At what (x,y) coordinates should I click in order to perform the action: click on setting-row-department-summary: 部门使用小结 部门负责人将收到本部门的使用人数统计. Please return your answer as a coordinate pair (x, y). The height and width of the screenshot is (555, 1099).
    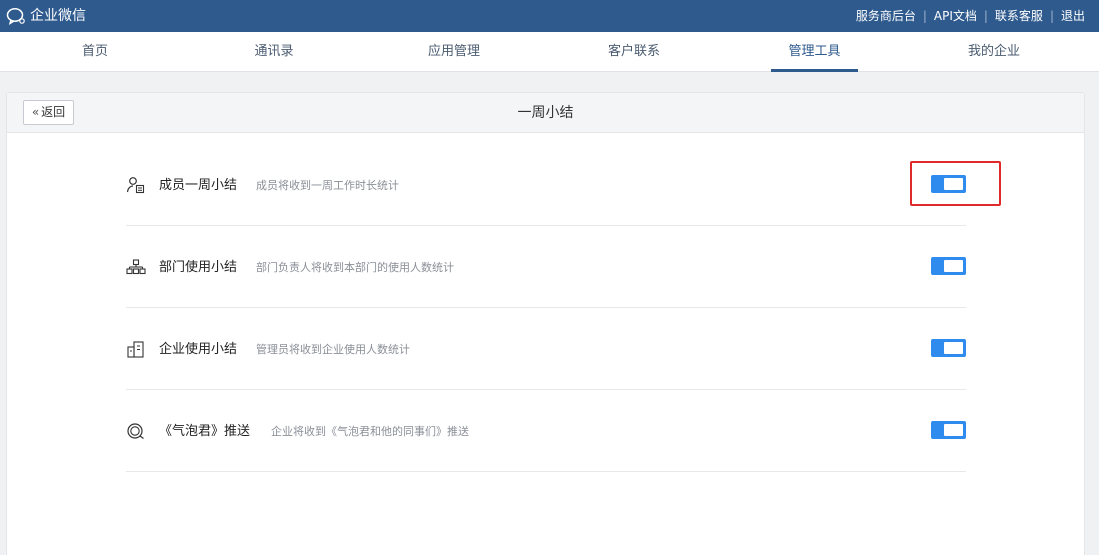
    Looking at the image, I should click on (546, 267).